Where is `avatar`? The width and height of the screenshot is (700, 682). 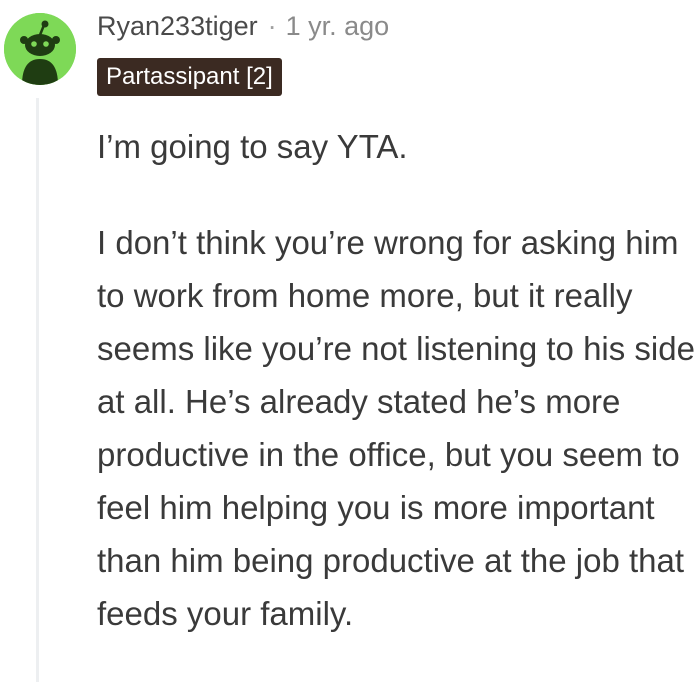 avatar is located at coordinates (40, 49).